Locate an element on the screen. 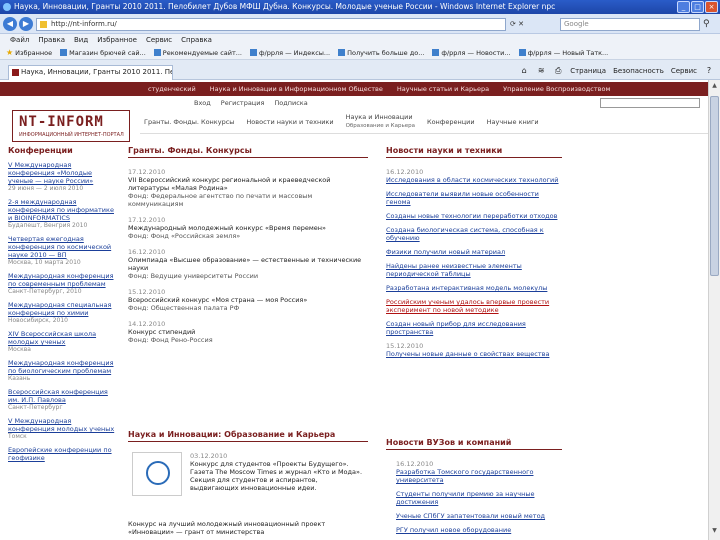 The width and height of the screenshot is (720, 540). scroll-down-icon: ▼ is located at coordinates (714, 532).